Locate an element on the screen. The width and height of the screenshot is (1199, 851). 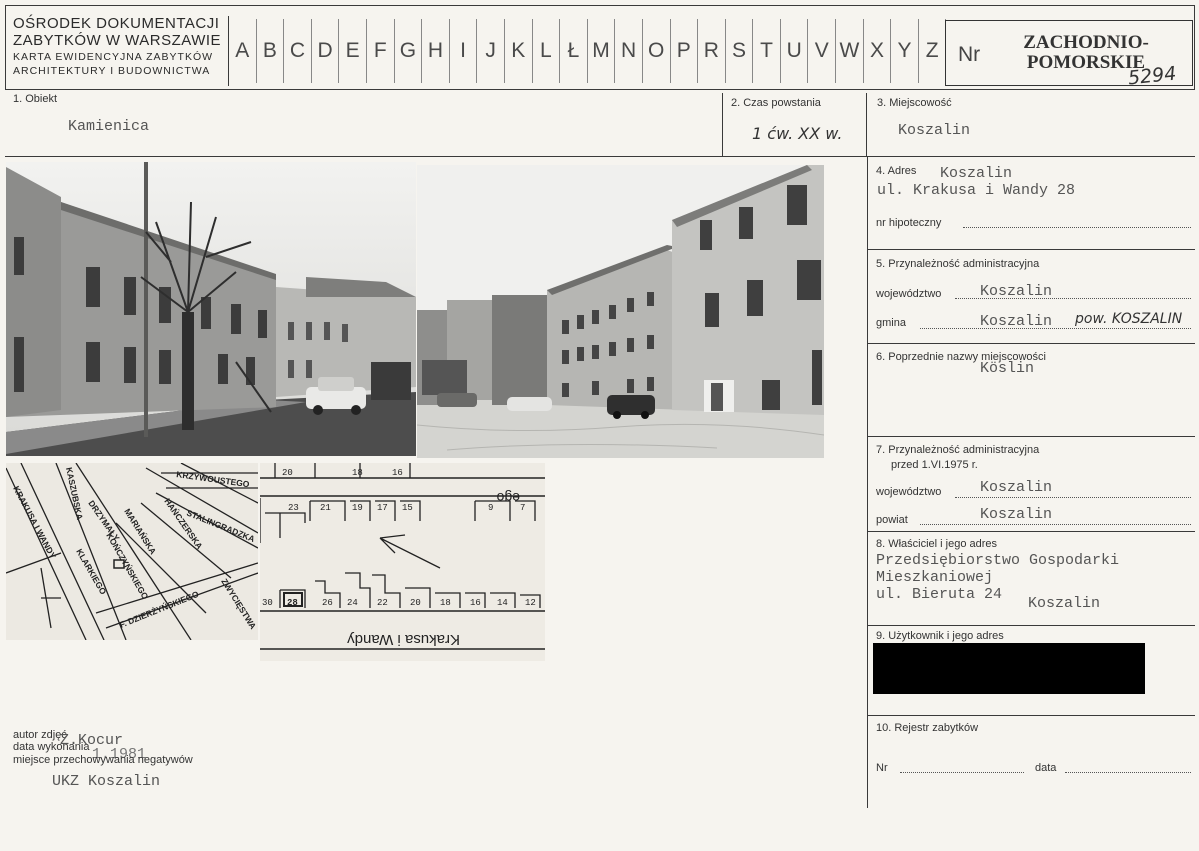
obiekt-value: Kamienica is located at coordinates (109, 126).